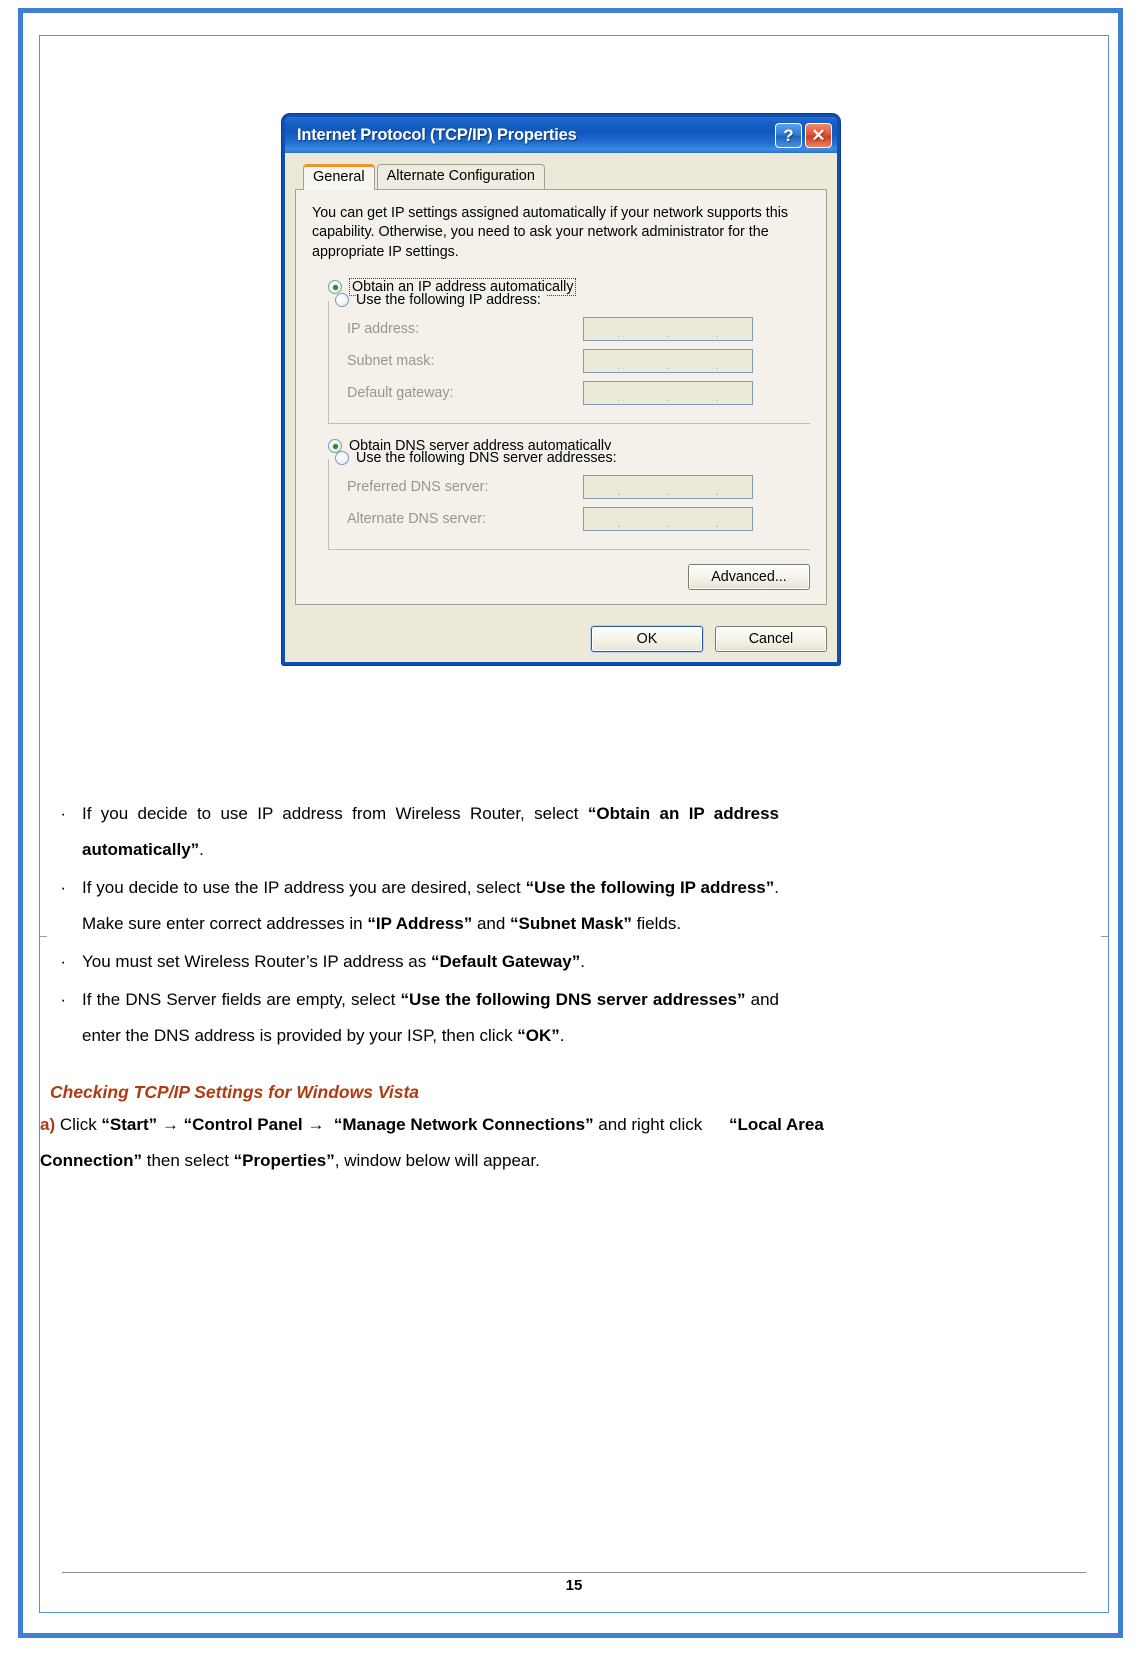  Describe the element at coordinates (818, 135) in the screenshot. I see `close-icon: ✕` at that location.